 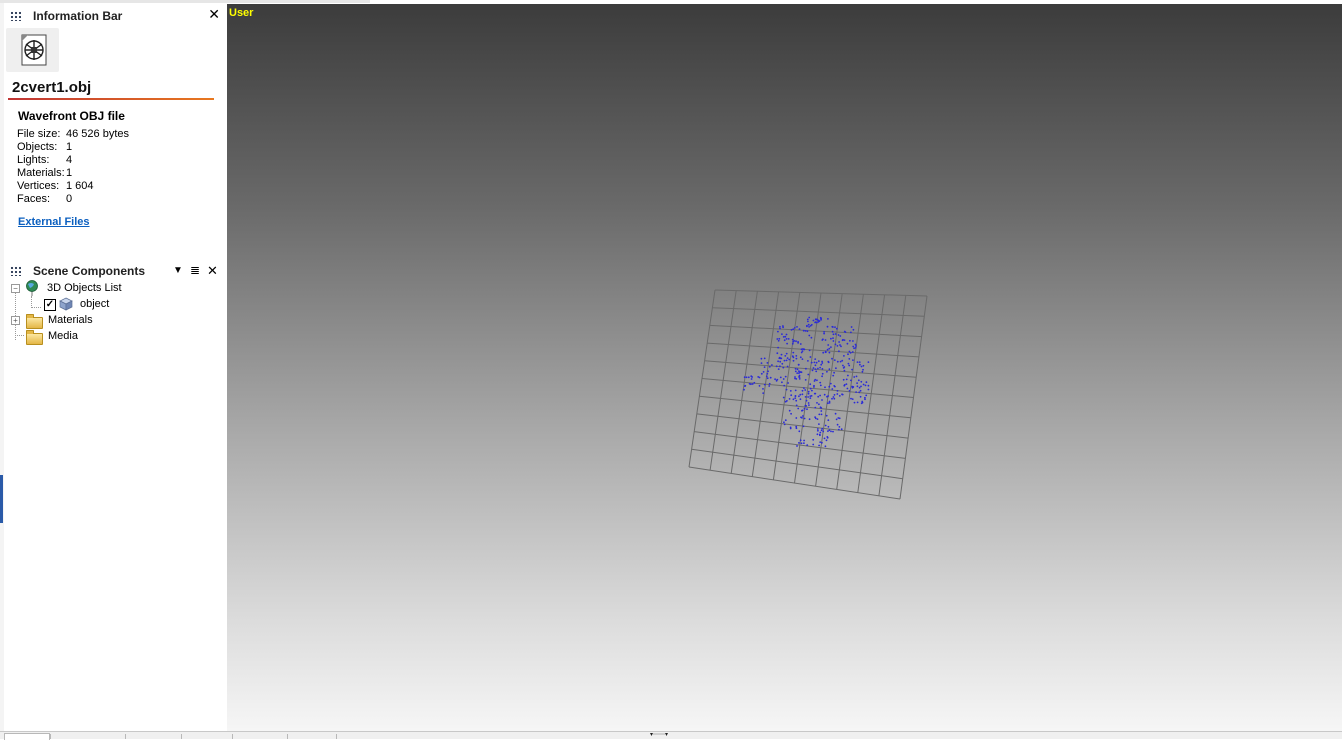 I want to click on collapse-icon: −, so click(x=15, y=288).